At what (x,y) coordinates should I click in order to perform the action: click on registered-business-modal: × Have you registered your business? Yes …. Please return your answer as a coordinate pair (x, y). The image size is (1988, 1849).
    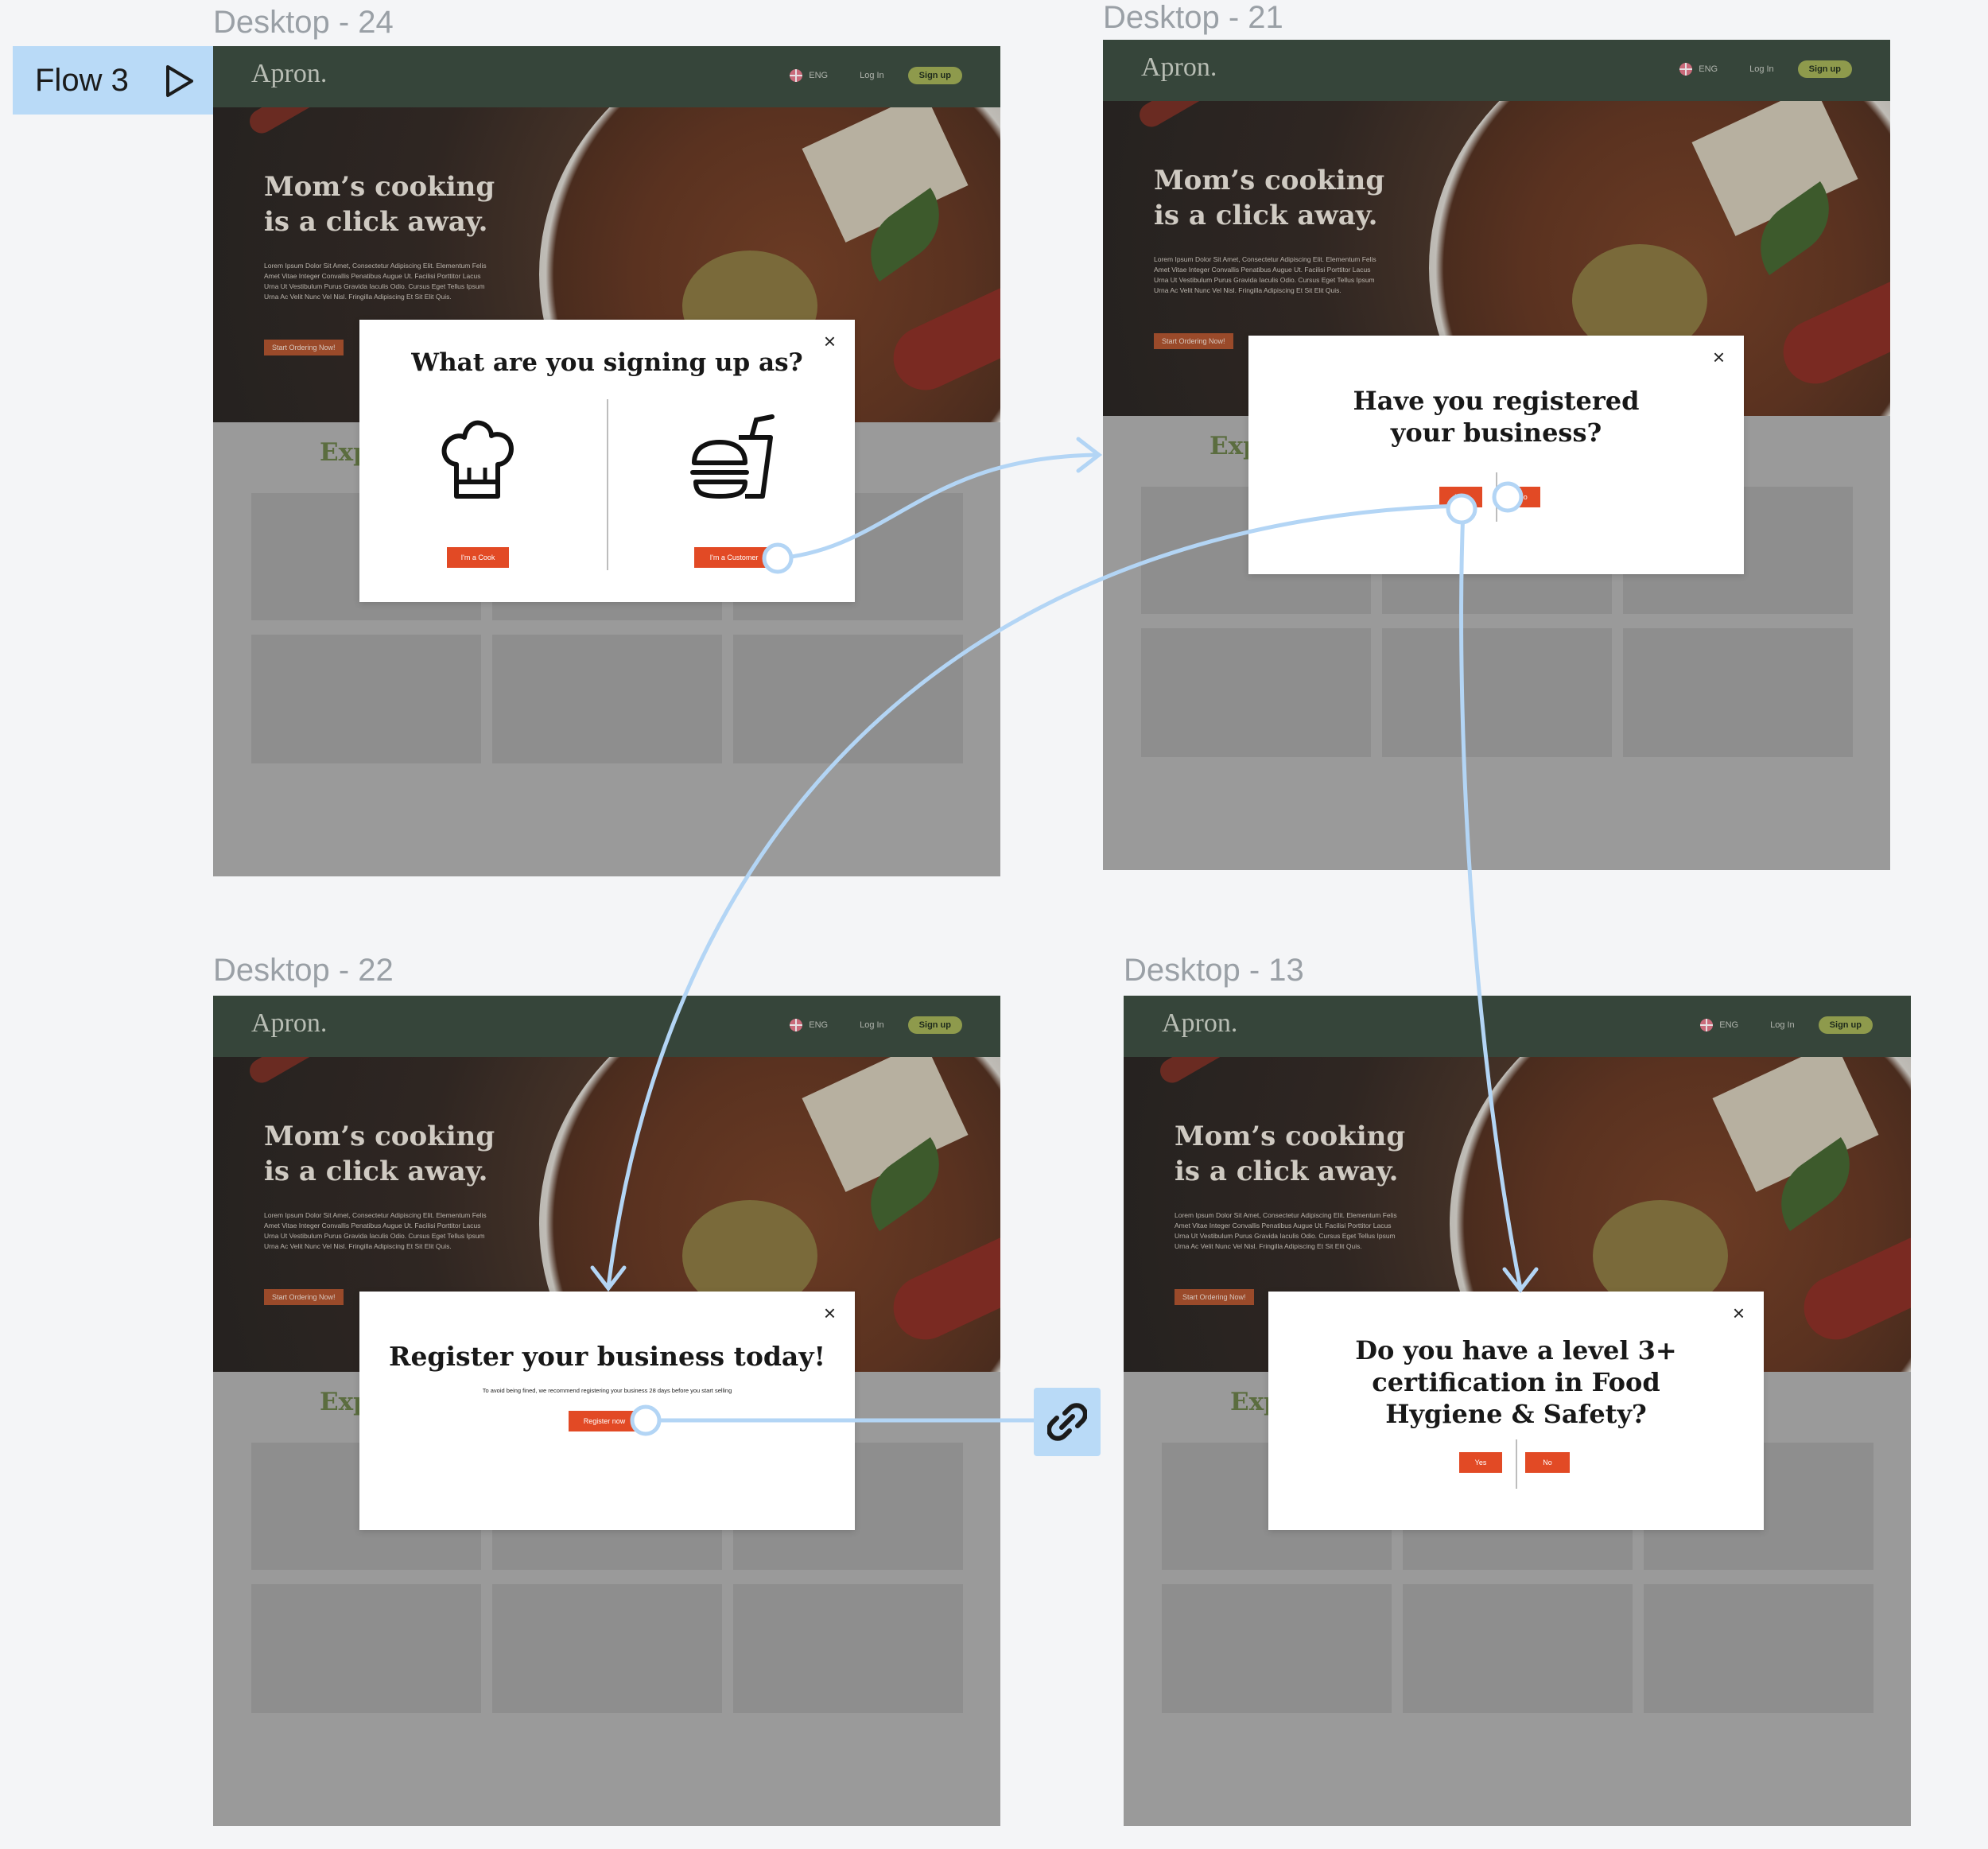
    Looking at the image, I should click on (1496, 455).